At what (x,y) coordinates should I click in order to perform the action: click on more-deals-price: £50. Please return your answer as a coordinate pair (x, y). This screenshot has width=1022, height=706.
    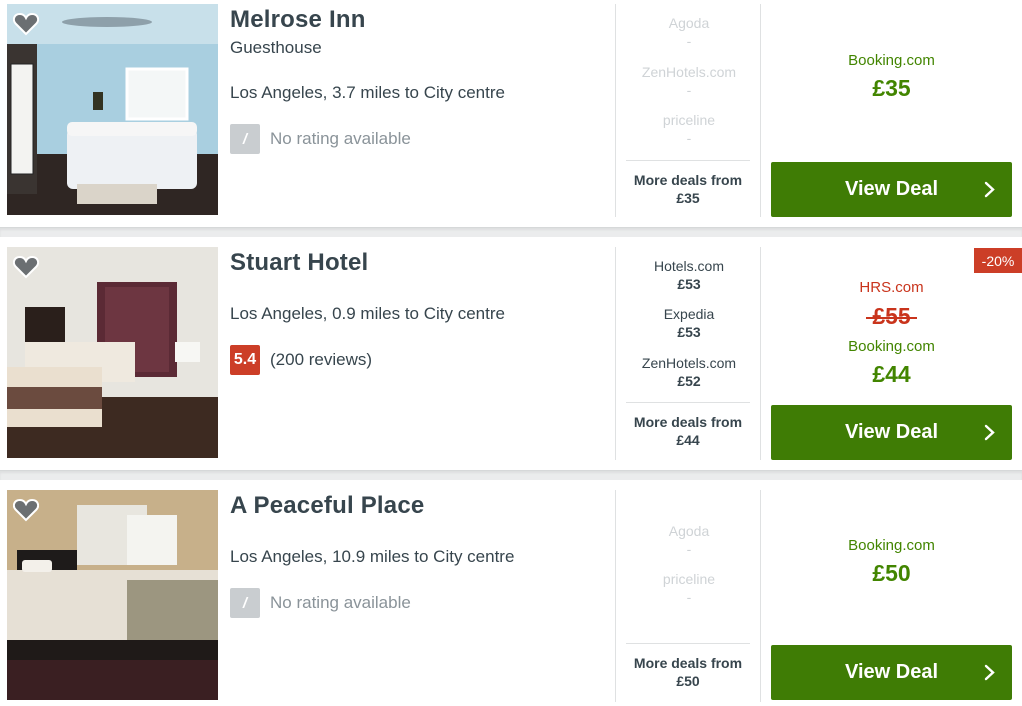
    Looking at the image, I should click on (688, 681).